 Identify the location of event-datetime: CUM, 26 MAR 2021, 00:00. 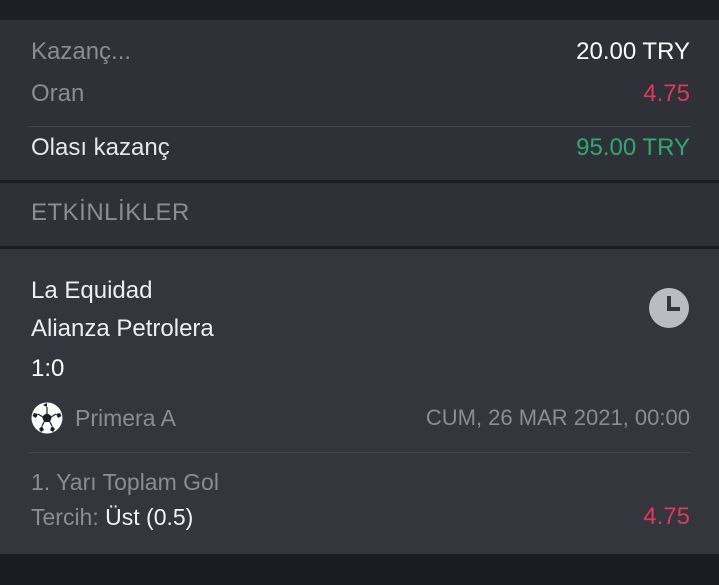
(557, 417).